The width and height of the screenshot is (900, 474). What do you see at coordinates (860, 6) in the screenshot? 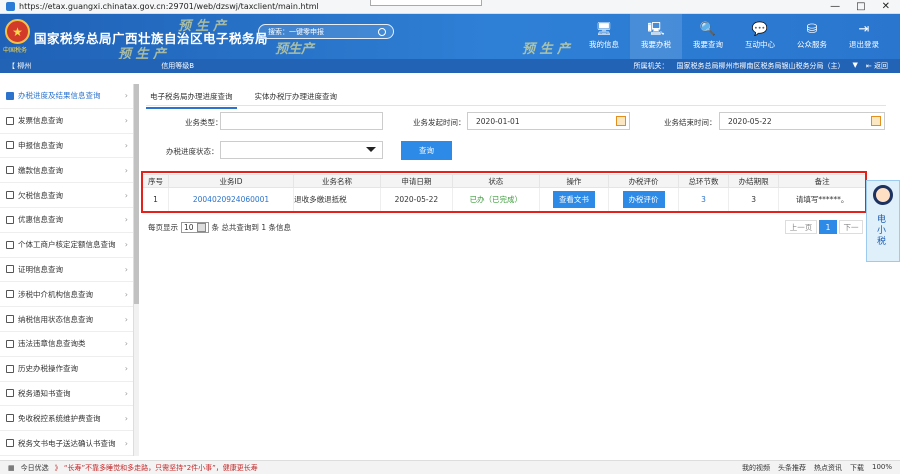
I see `maximize-button: □` at bounding box center [860, 6].